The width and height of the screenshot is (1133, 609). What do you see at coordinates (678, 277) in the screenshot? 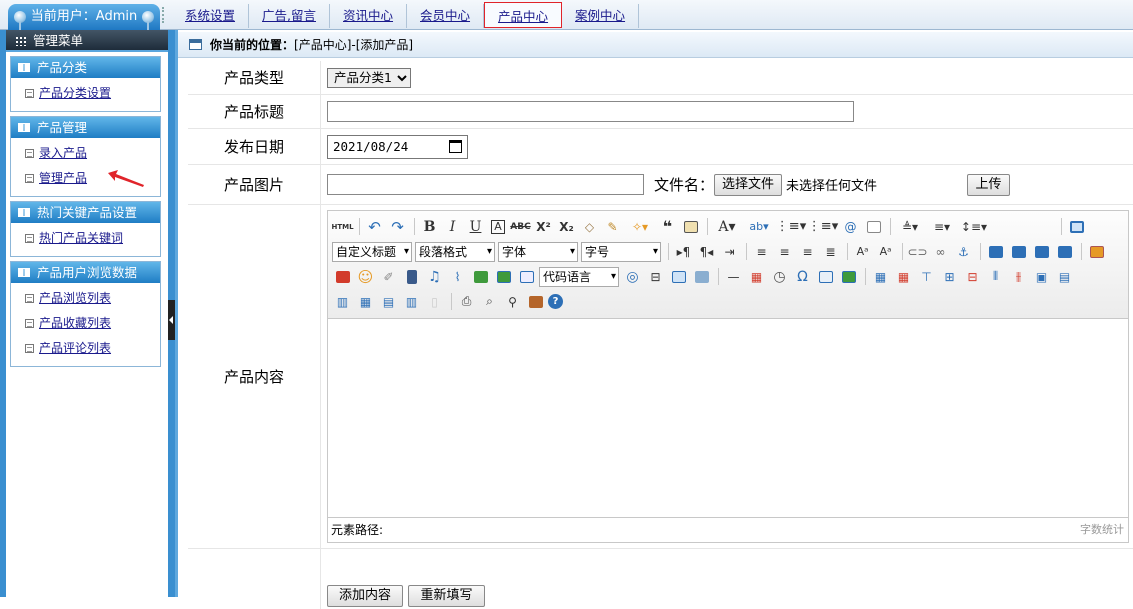
I see `template-icon` at bounding box center [678, 277].